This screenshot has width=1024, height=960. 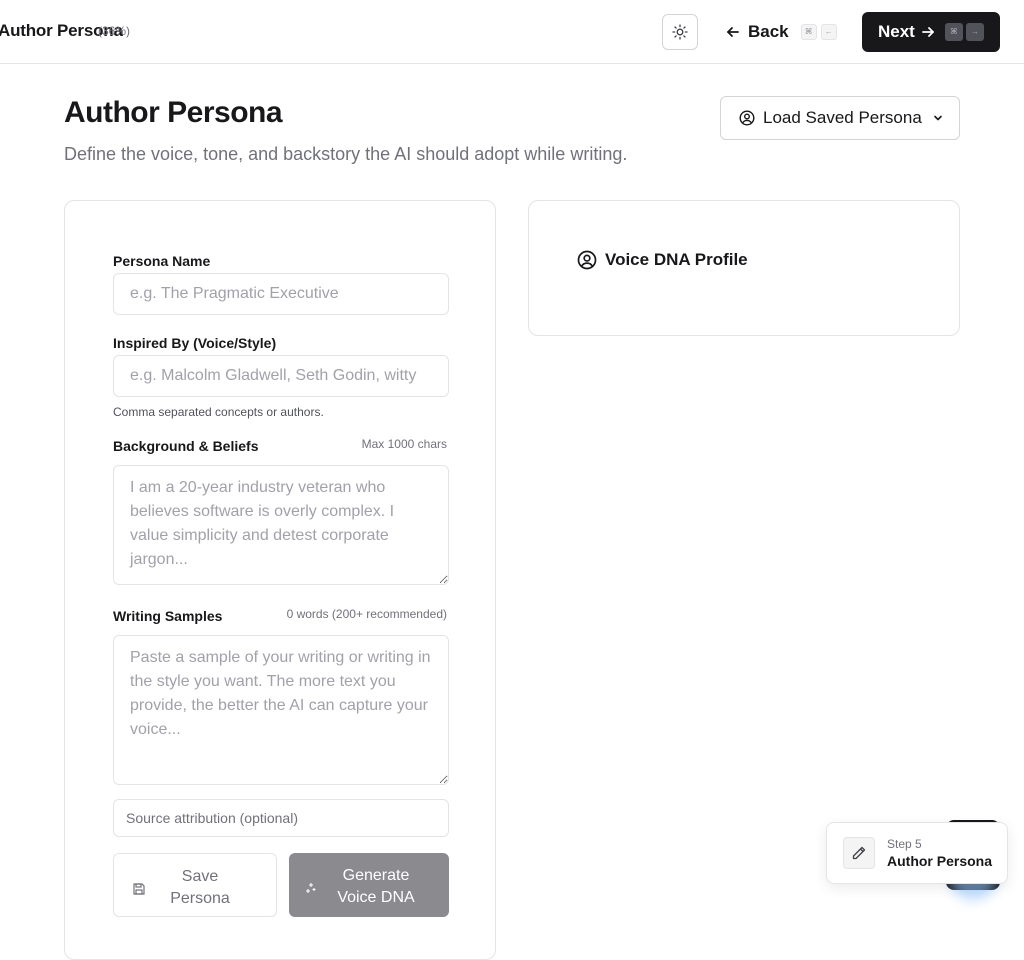 What do you see at coordinates (281, 525) in the screenshot?
I see `background-textarea` at bounding box center [281, 525].